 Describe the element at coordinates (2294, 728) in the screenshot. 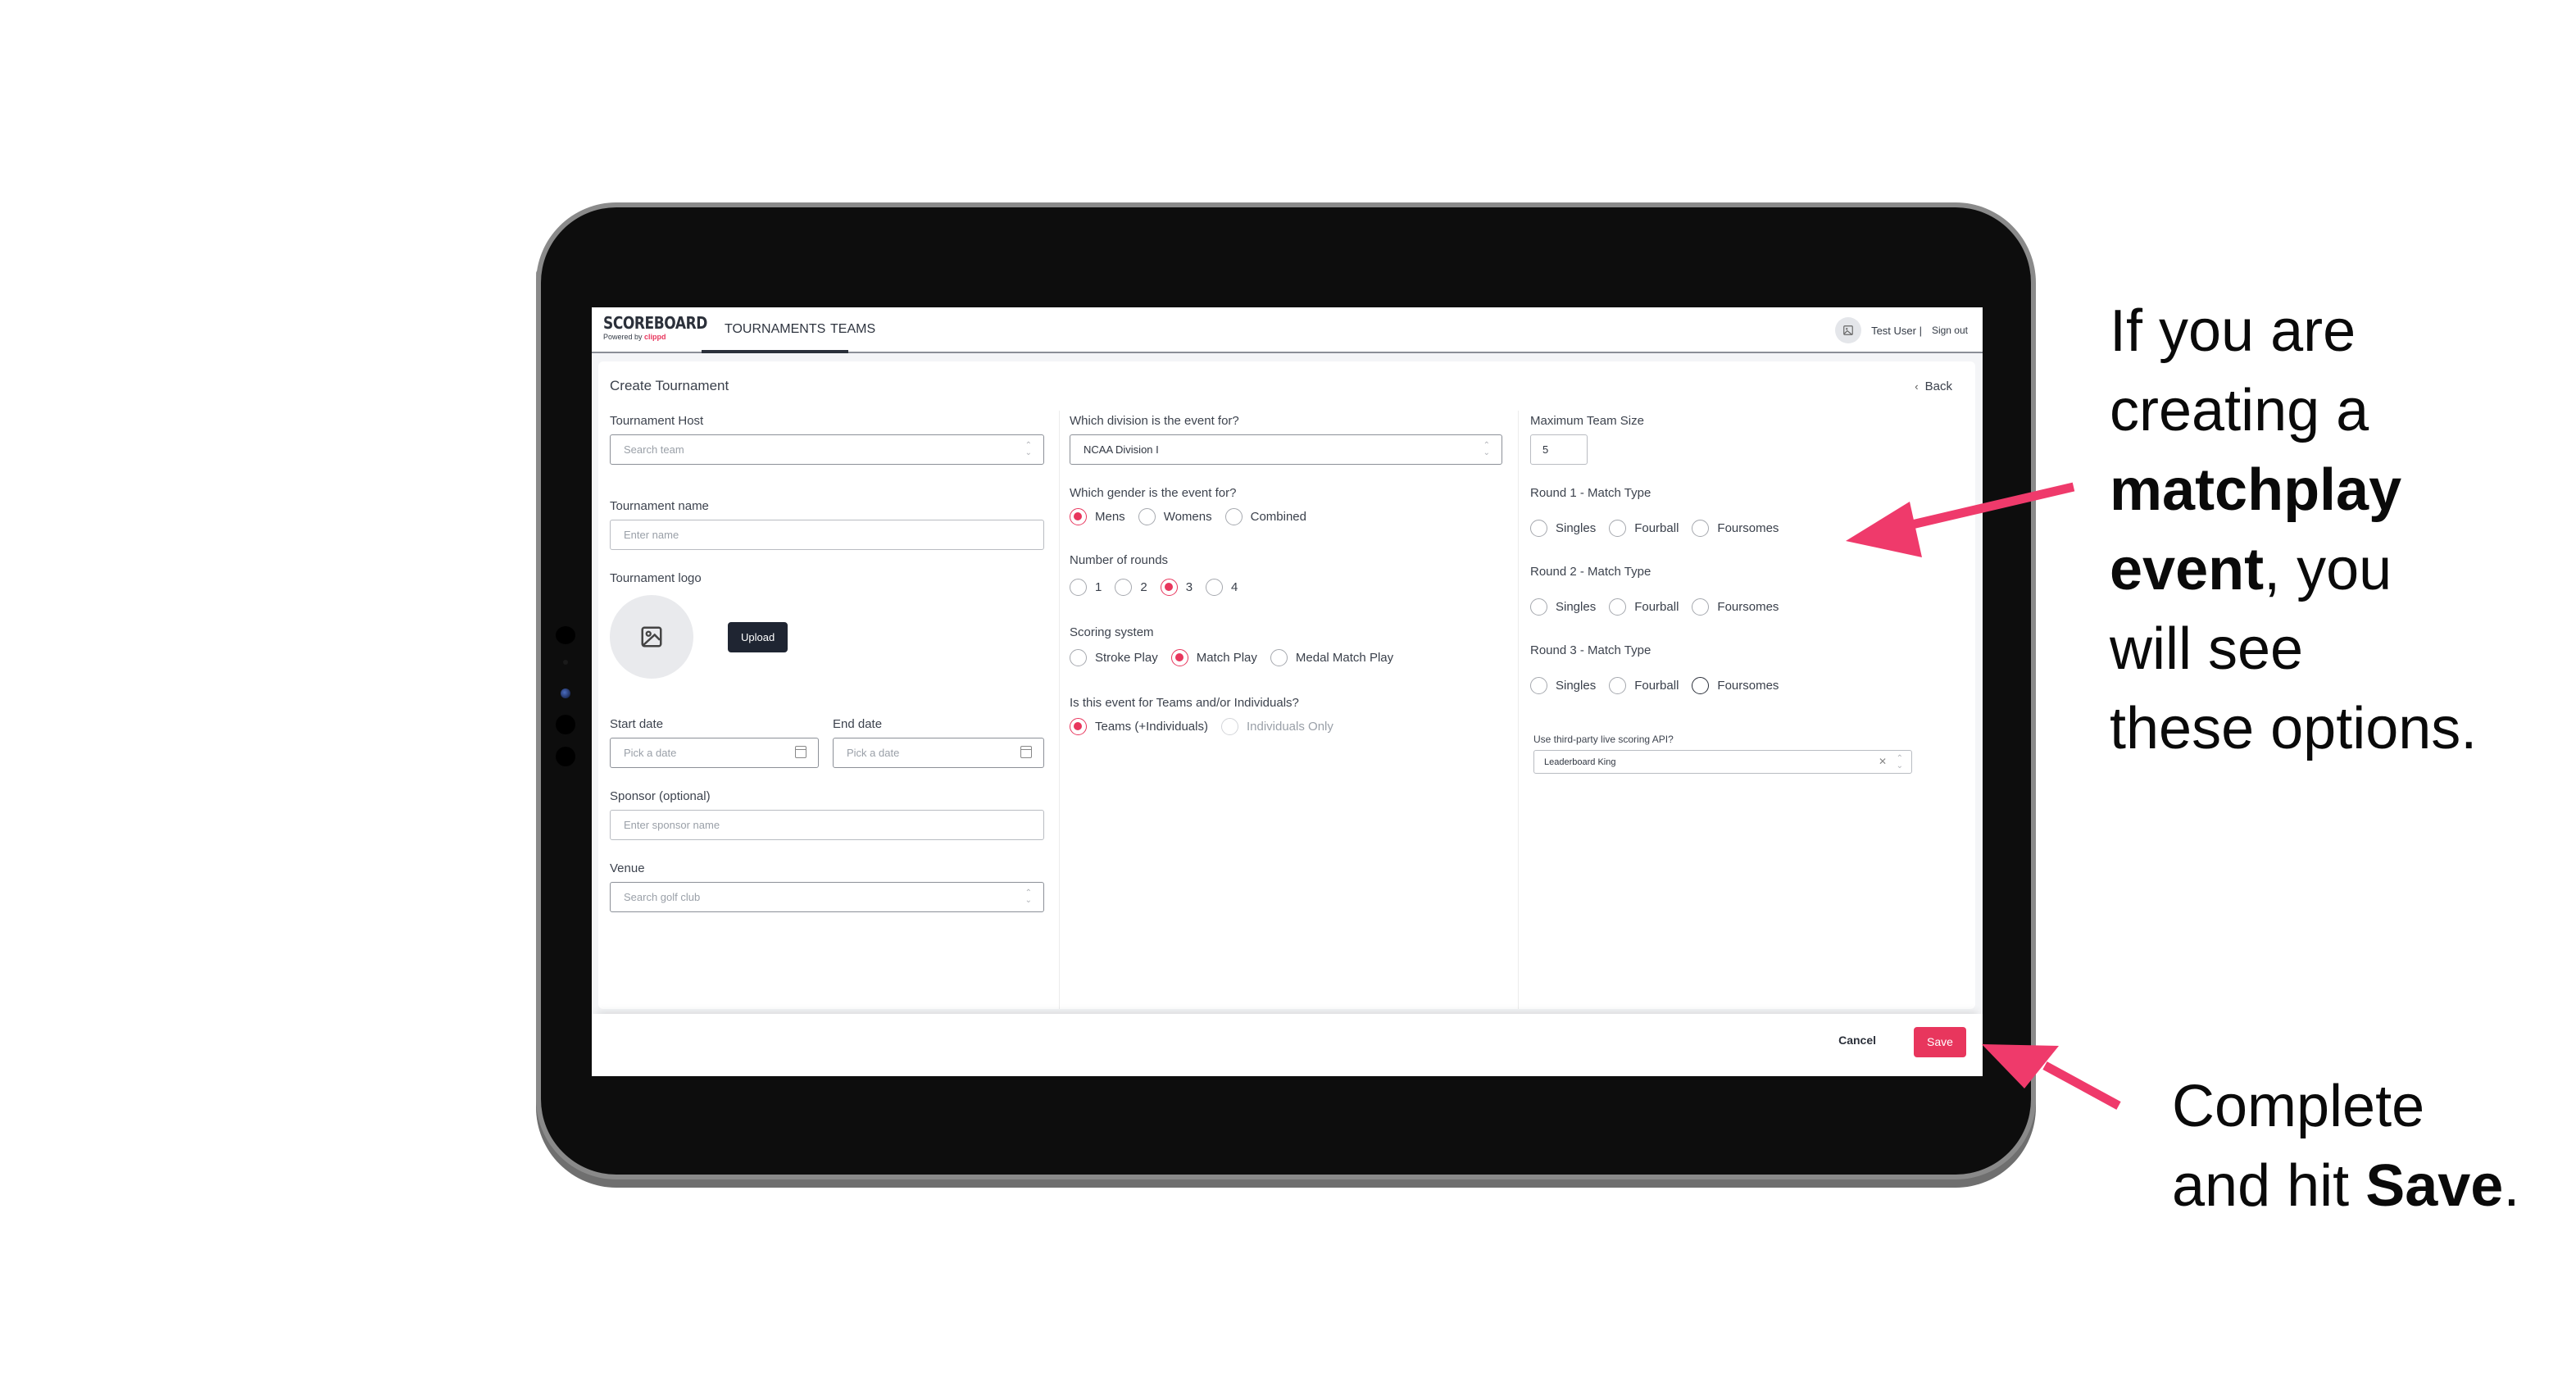

I see `annotation-line: these options.` at that location.